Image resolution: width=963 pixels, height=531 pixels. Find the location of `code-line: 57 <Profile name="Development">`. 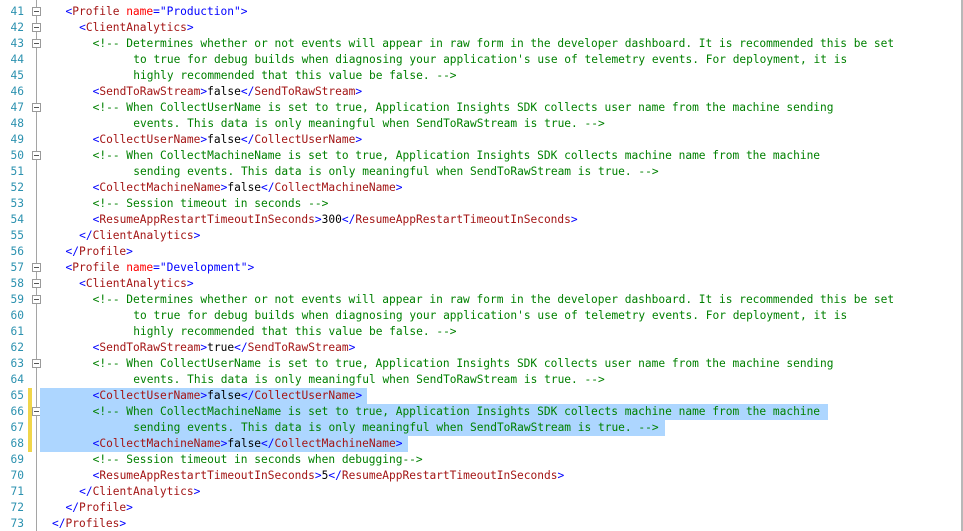

code-line: 57 <Profile name="Development"> is located at coordinates (481, 268).